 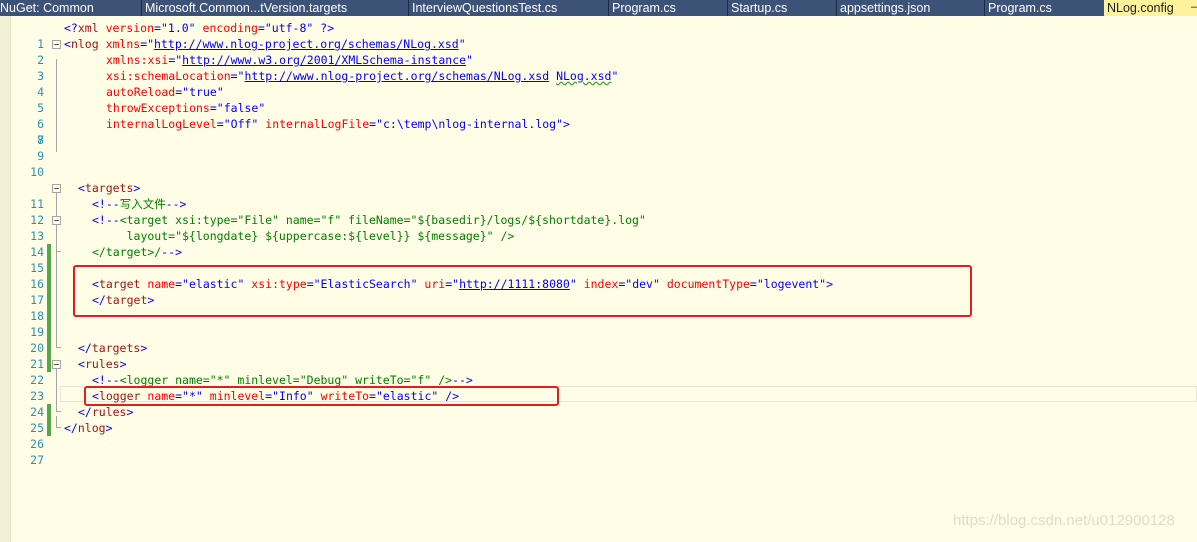 I want to click on code-line: 21 </targets>, so click(x=598, y=355).